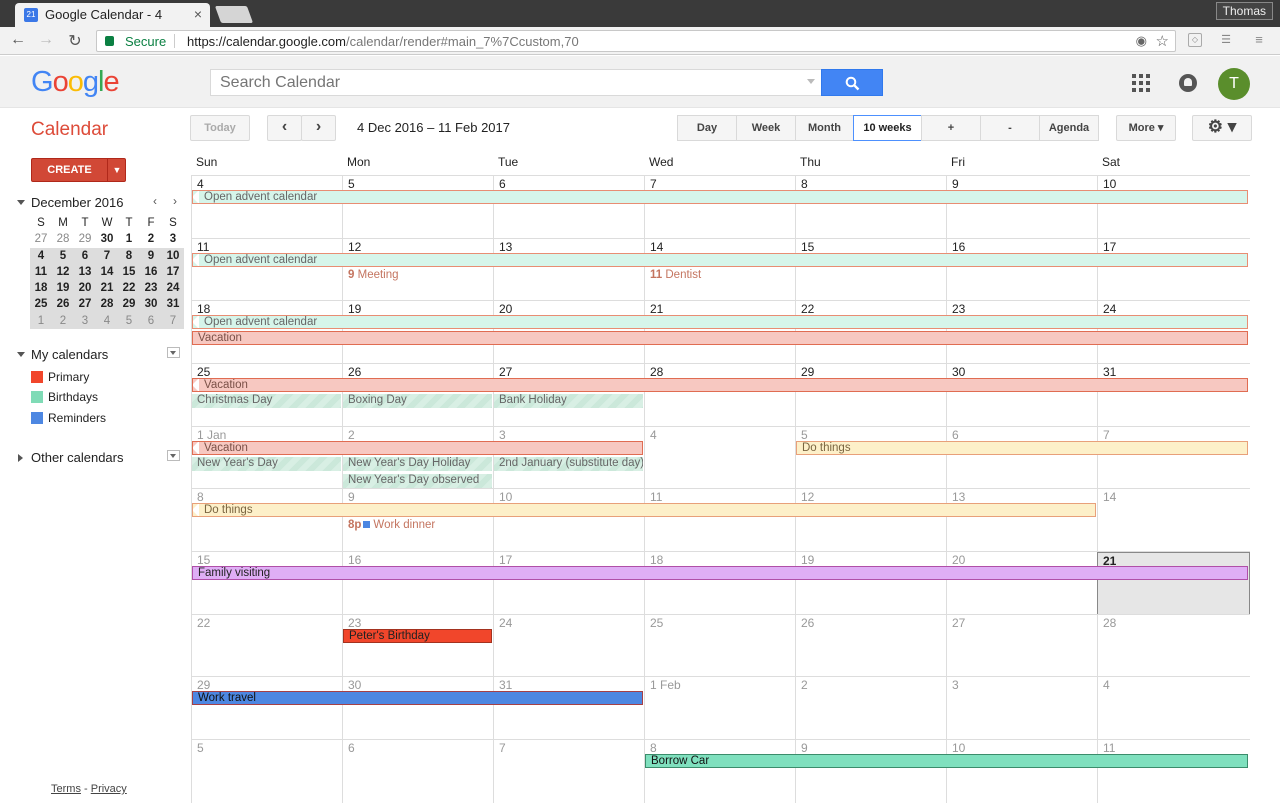  I want to click on view-week-button: Week, so click(766, 128).